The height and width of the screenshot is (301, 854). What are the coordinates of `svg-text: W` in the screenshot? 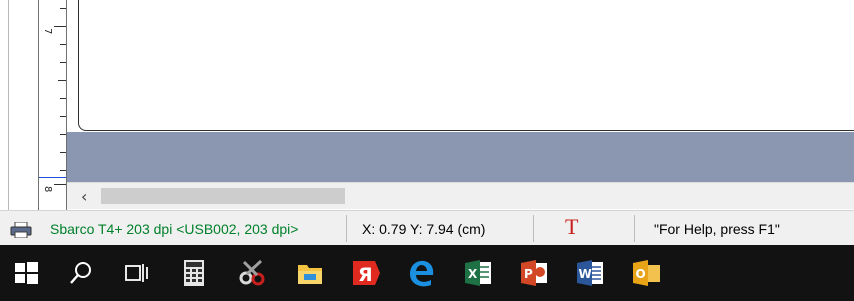 It's located at (585, 274).